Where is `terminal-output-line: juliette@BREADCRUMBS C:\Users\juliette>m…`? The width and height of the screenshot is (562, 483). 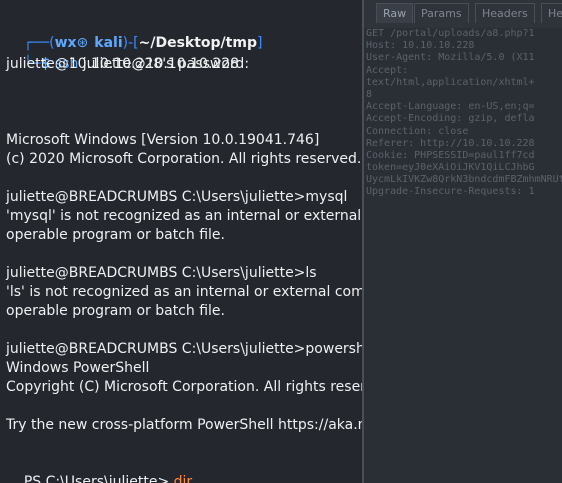
terminal-output-line: juliette@BREADCRUMBS C:\Users\juliette>m… is located at coordinates (177, 197).